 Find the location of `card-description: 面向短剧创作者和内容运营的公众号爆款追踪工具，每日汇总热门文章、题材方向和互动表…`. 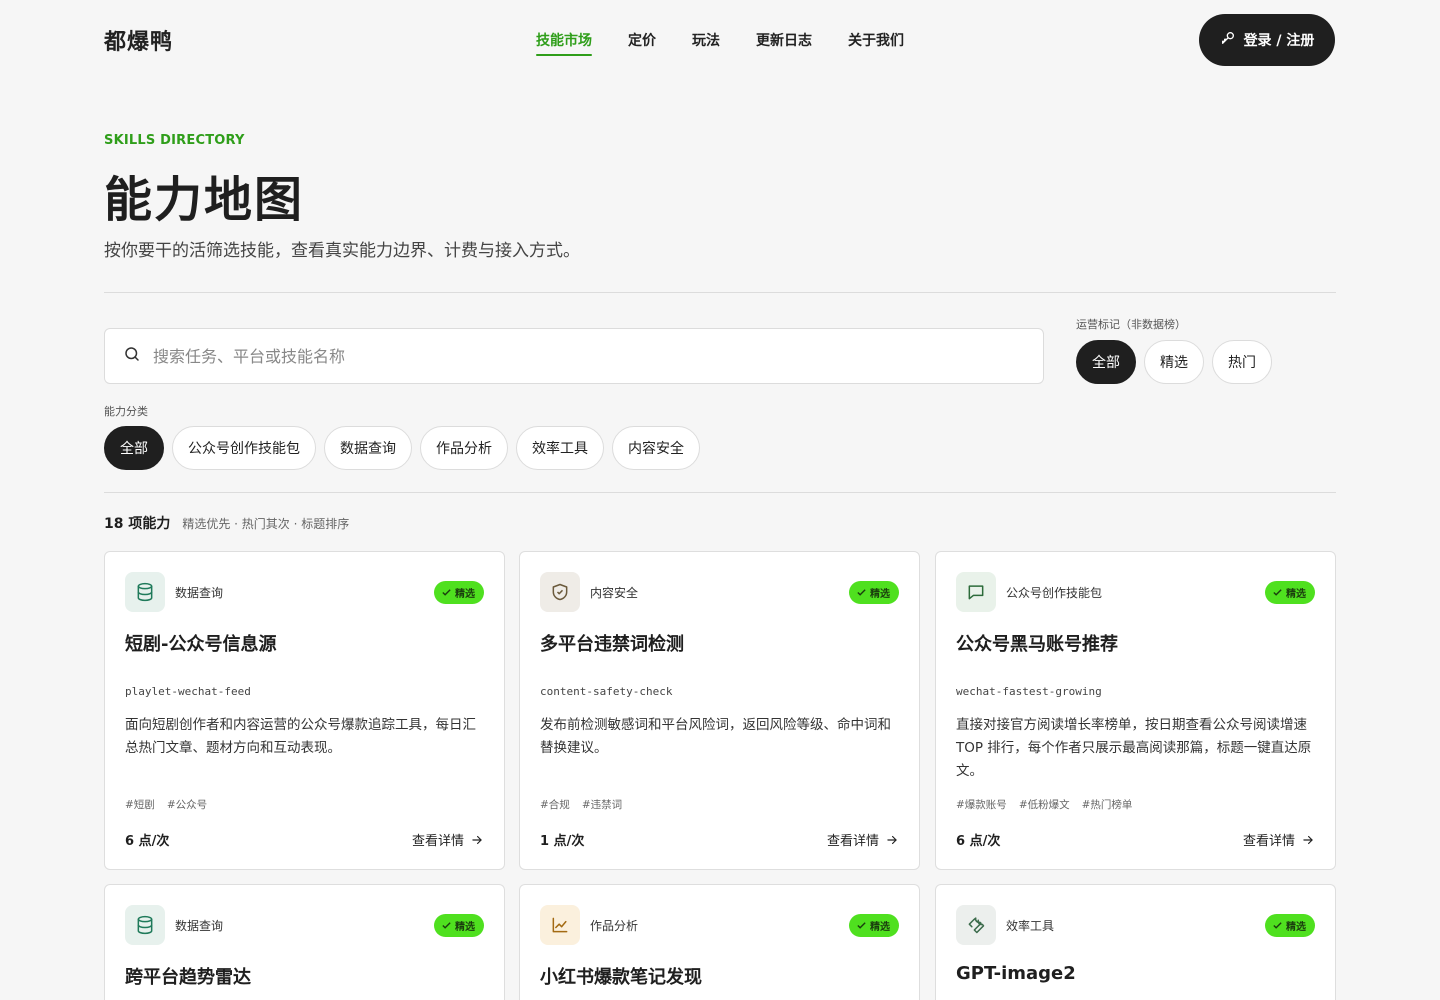

card-description: 面向短剧创作者和内容运营的公众号爆款追踪工具，每日汇总热门文章、题材方向和互动表… is located at coordinates (300, 736).